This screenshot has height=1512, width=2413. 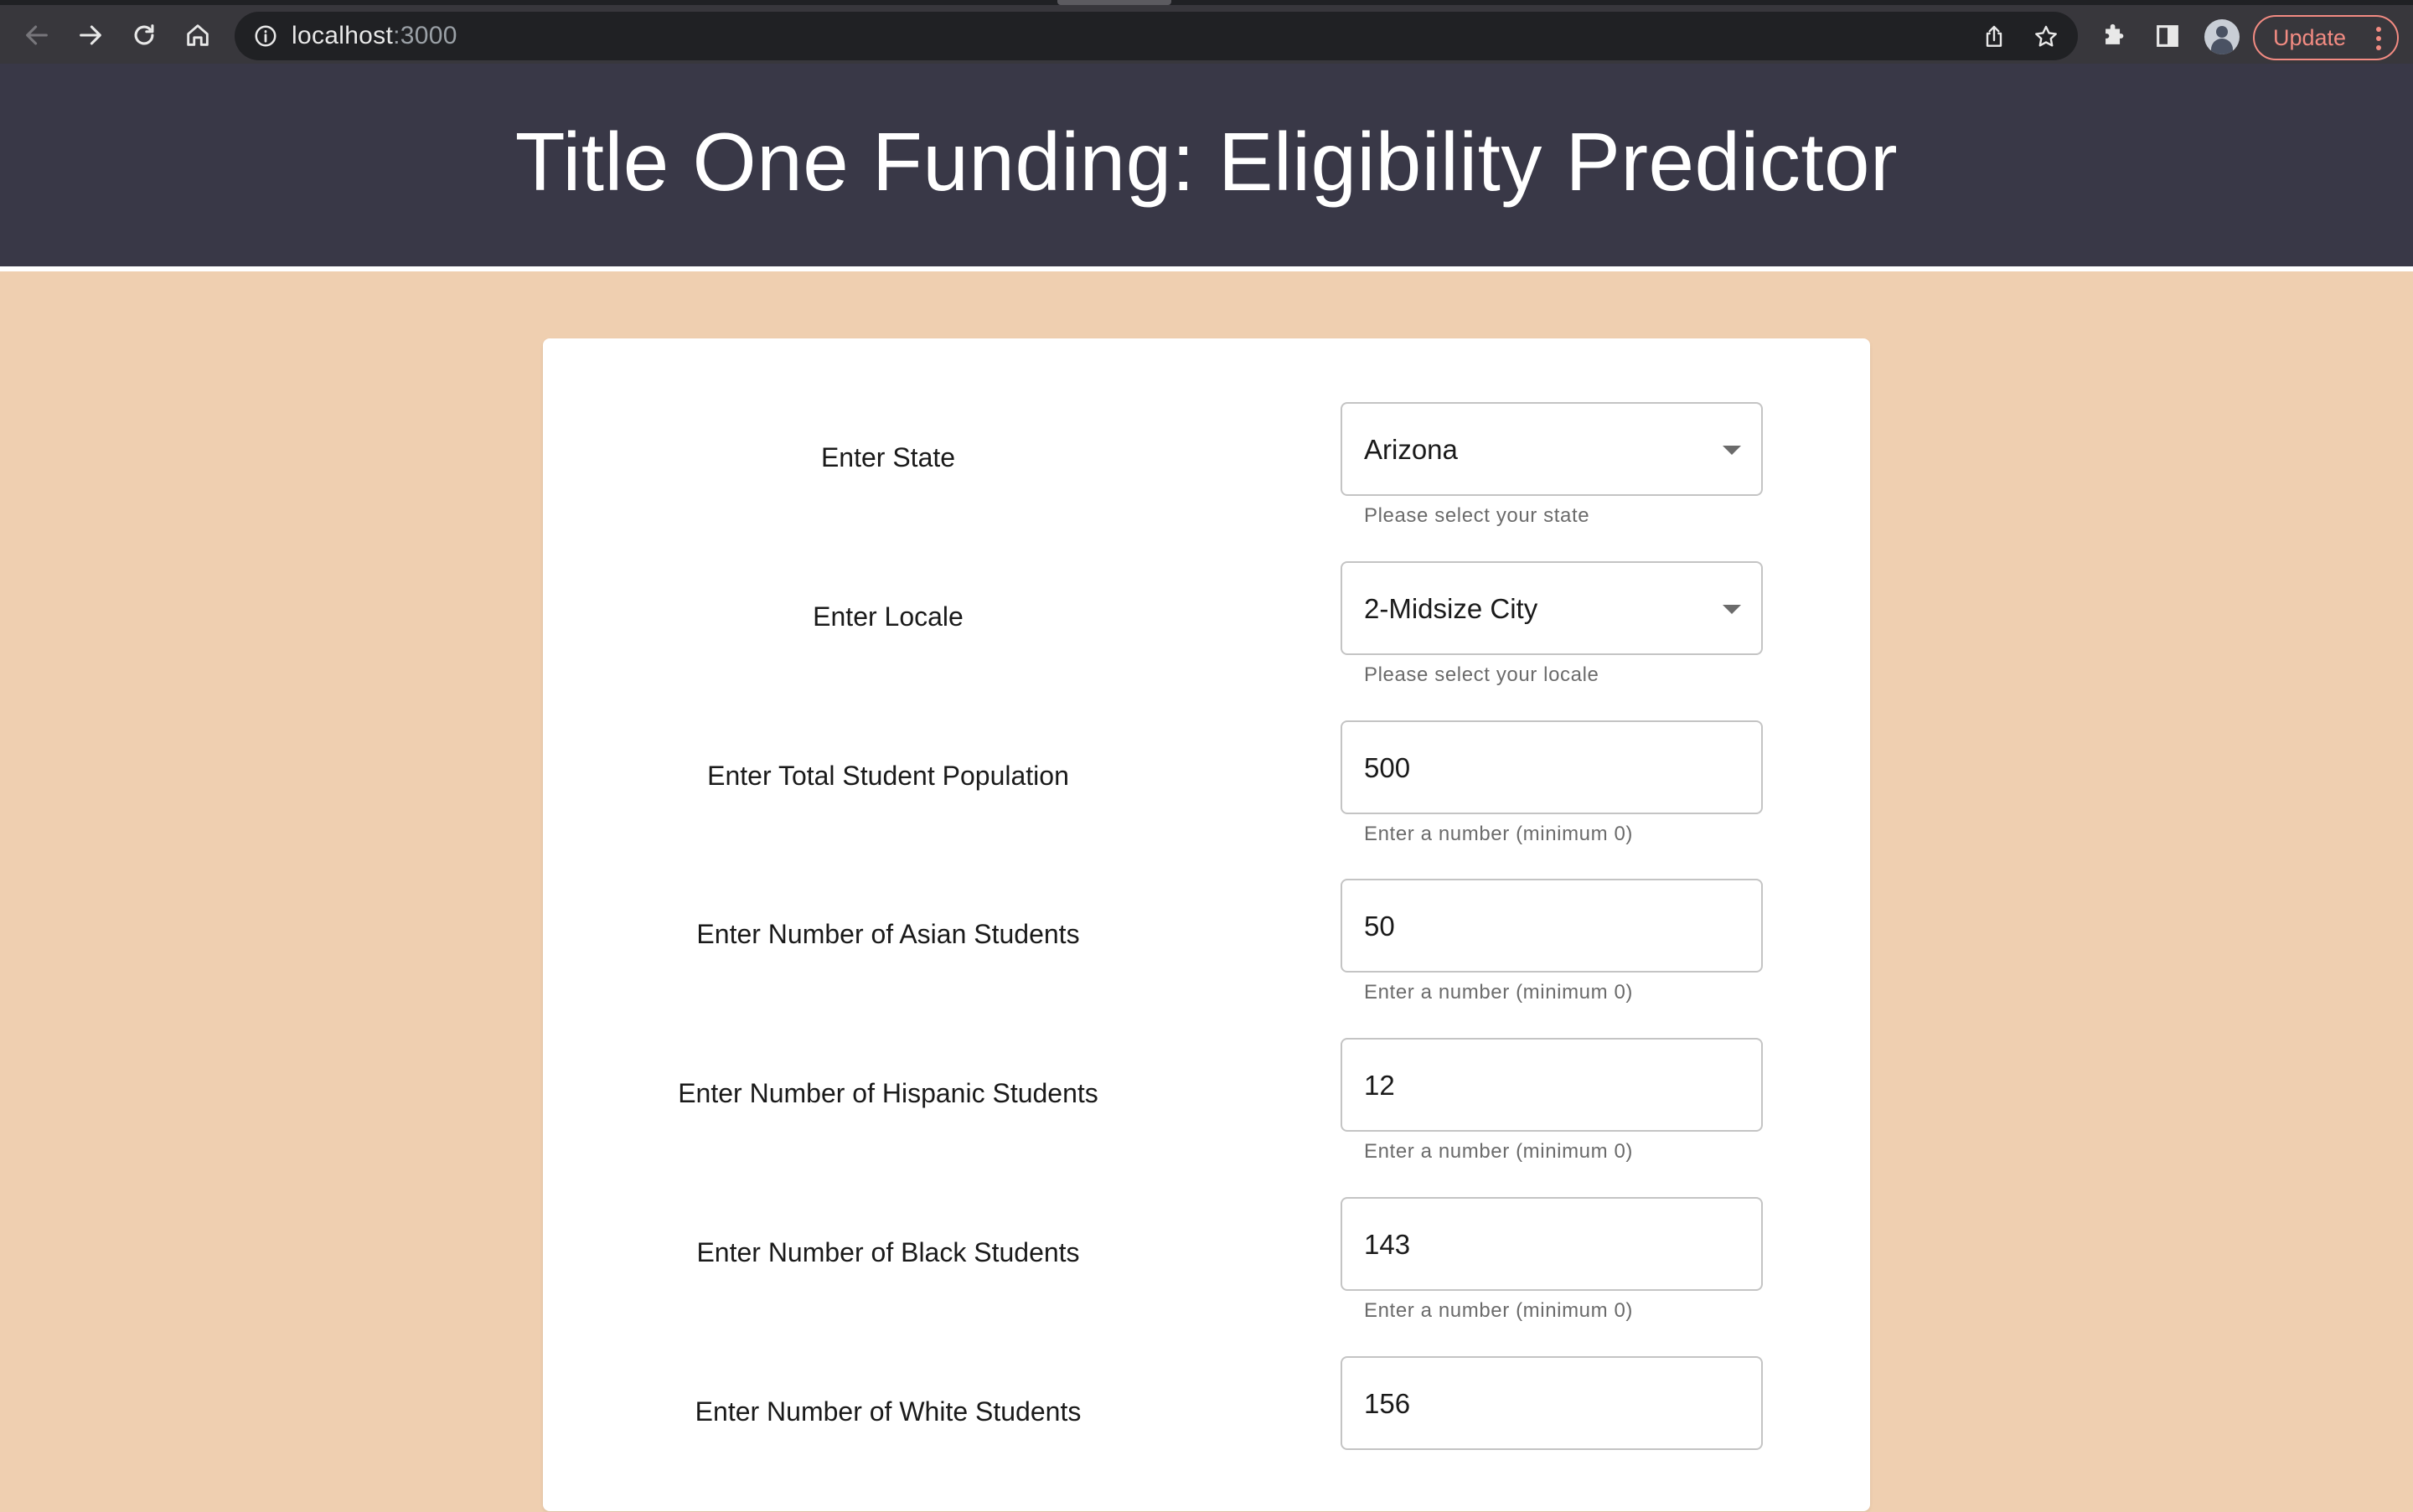 I want to click on locale-label: Enter Locale, so click(x=888, y=616).